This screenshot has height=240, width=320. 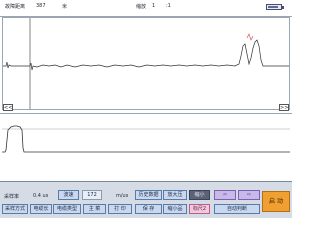 I want to click on battery-icon, so click(x=274, y=7).